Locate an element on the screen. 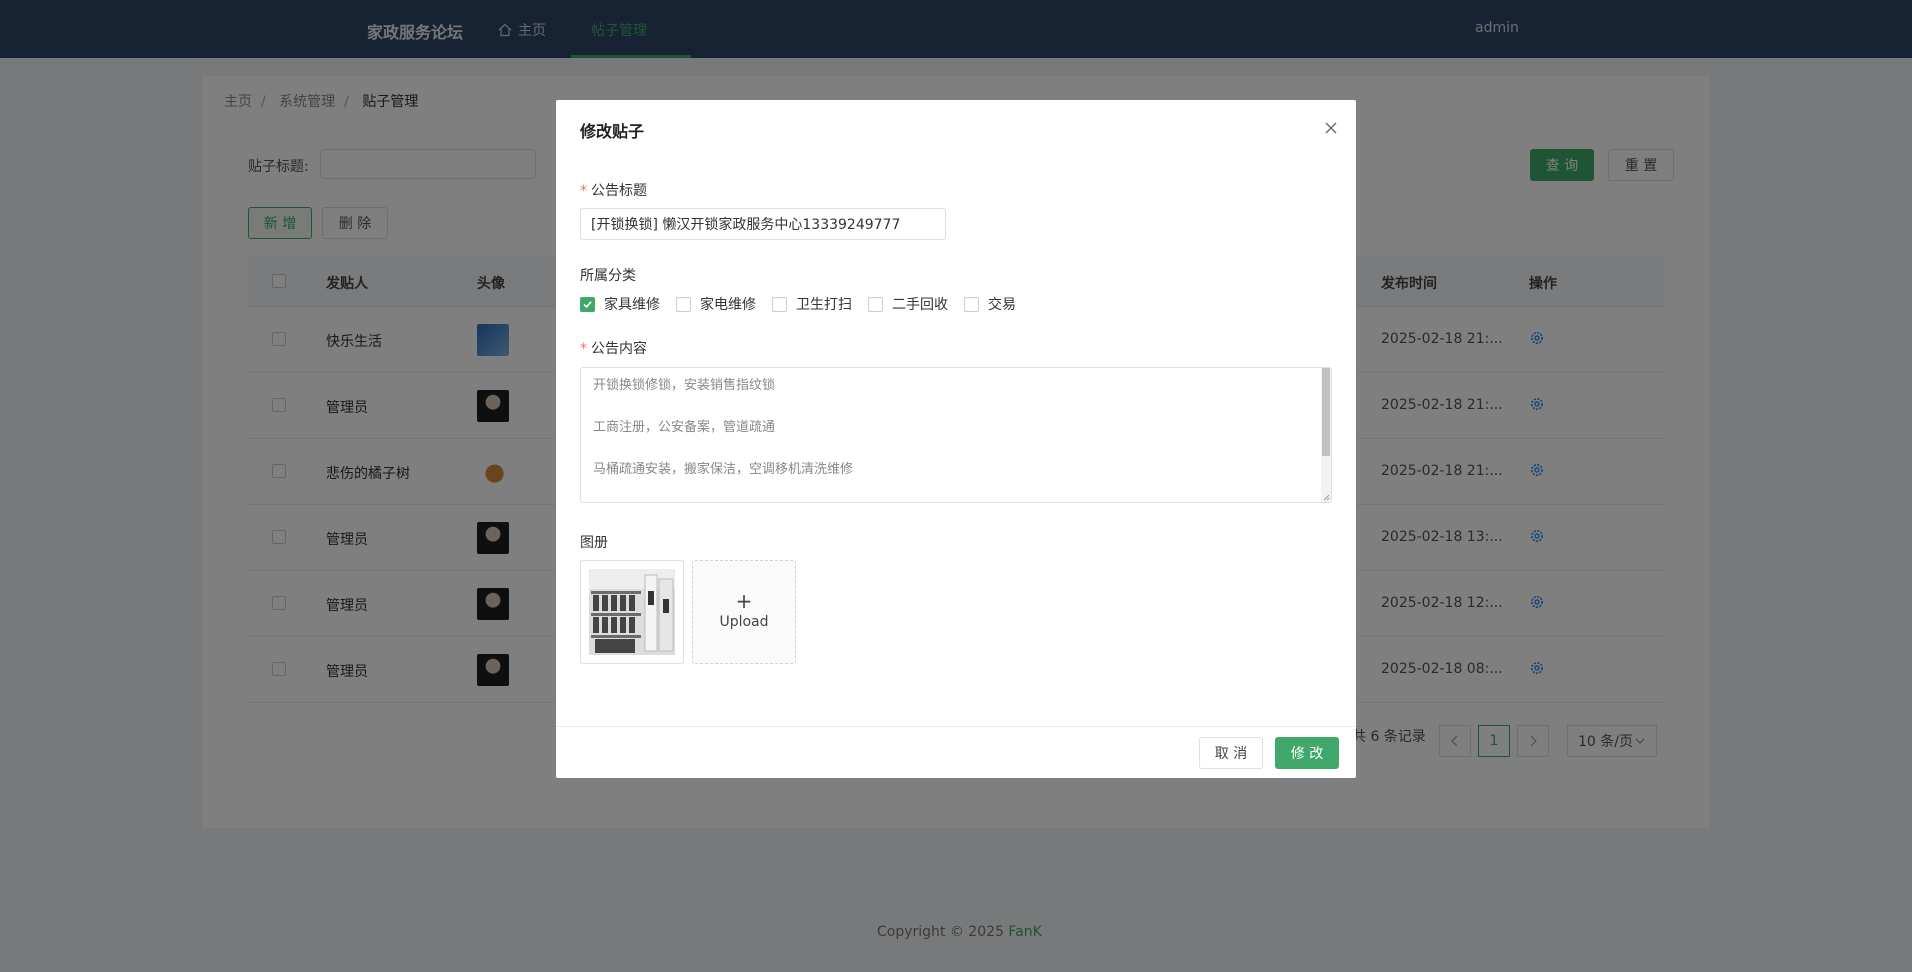  plus-icon: + is located at coordinates (744, 601).